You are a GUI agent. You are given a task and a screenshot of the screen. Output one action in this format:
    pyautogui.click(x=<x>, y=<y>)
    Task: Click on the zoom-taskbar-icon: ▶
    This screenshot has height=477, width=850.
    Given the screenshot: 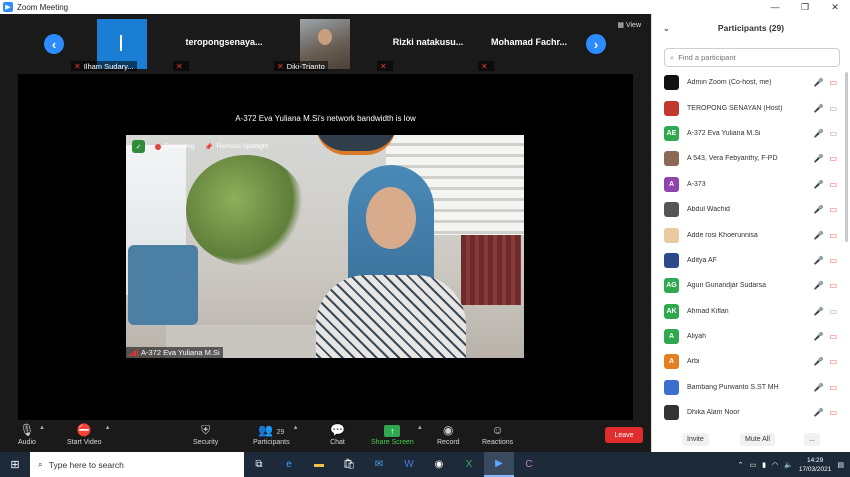 What is the action you would take?
    pyautogui.click(x=499, y=464)
    